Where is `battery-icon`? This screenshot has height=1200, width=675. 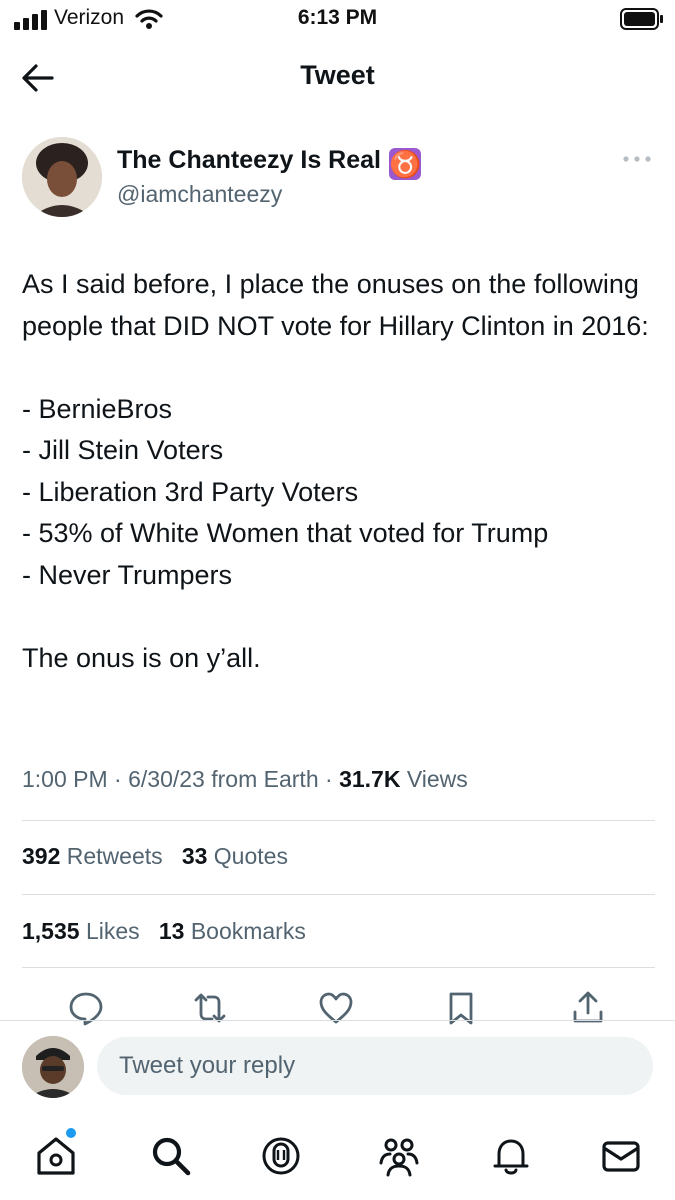 battery-icon is located at coordinates (641, 19).